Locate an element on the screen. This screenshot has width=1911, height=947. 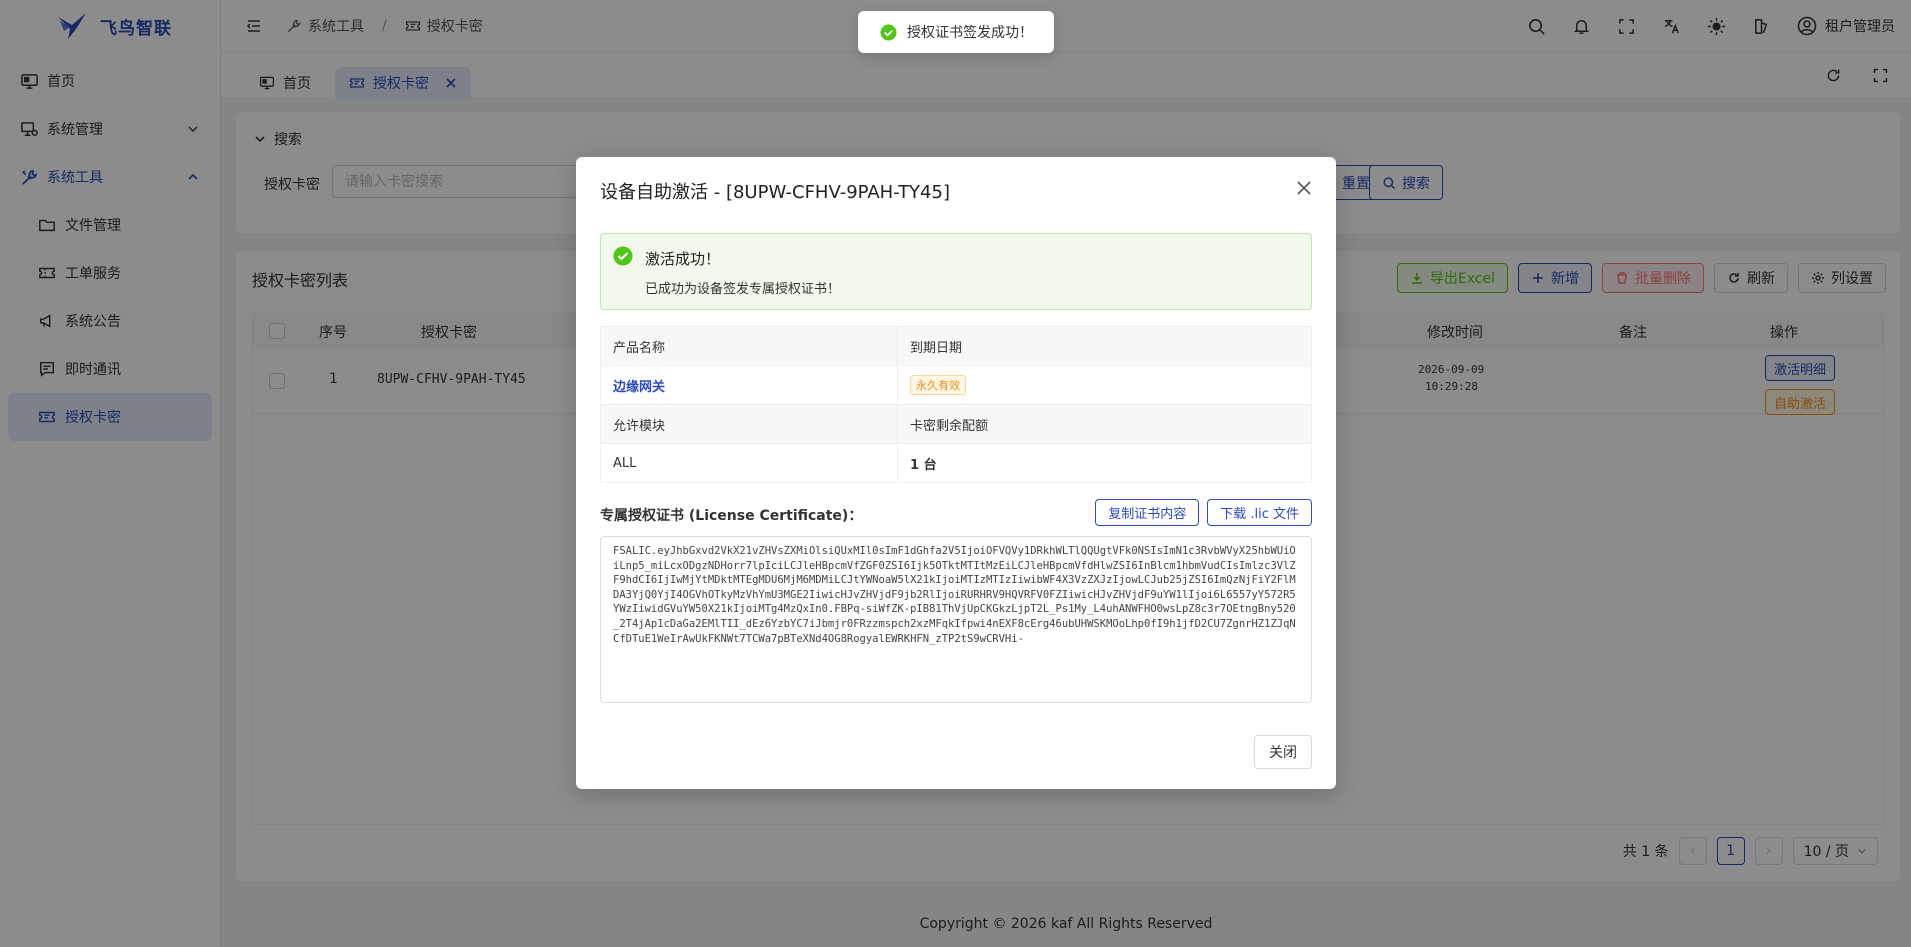
copy-label: 复制证书内容 is located at coordinates (1147, 514).